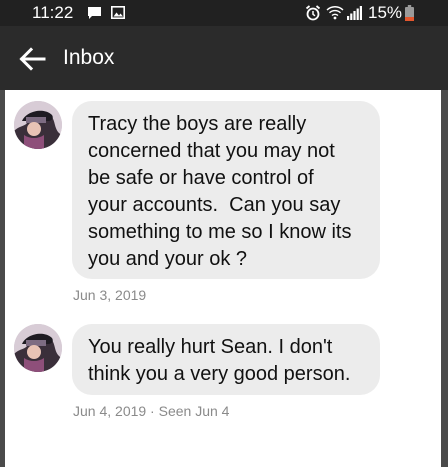 The image size is (448, 467). What do you see at coordinates (197, 124) in the screenshot?
I see `message-line: Tracy the boys are really` at bounding box center [197, 124].